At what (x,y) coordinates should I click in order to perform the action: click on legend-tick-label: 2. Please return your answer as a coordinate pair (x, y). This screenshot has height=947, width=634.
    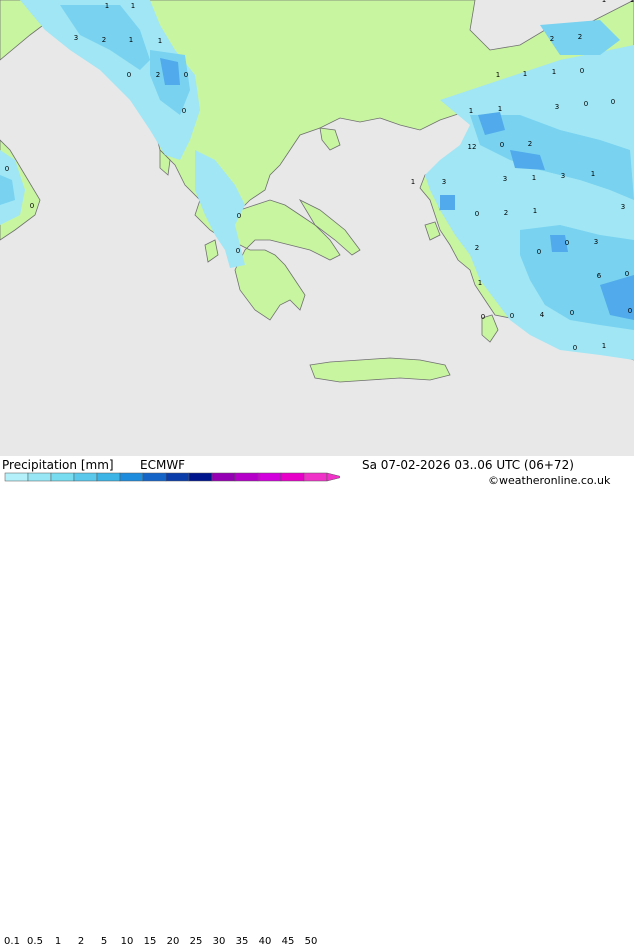
    Looking at the image, I should click on (81, 941).